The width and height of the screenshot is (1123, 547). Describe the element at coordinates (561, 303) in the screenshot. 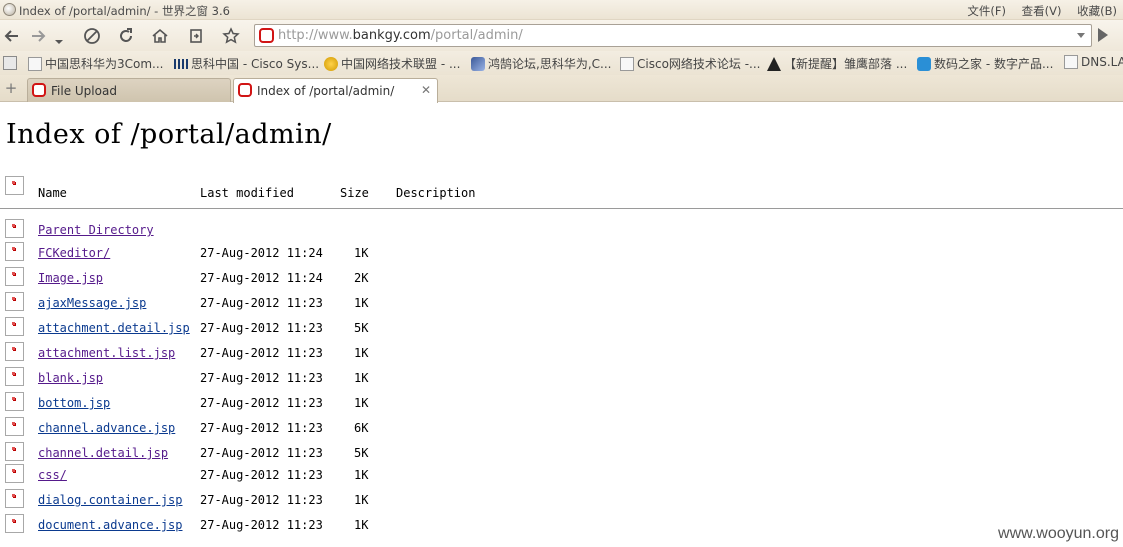

I see `table-row: ajaxMessage.jsp 27-Aug-2012 11:23 1K` at that location.